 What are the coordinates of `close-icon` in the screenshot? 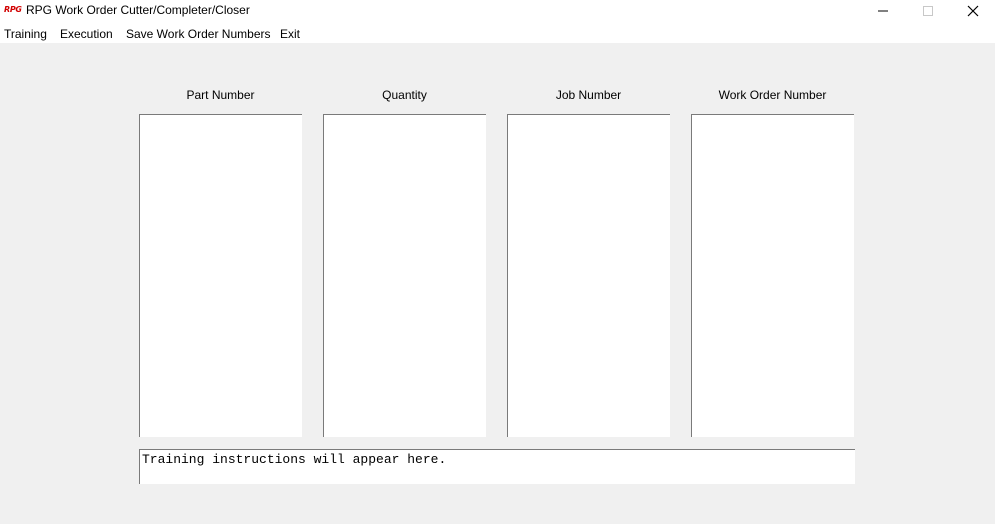 It's located at (973, 11).